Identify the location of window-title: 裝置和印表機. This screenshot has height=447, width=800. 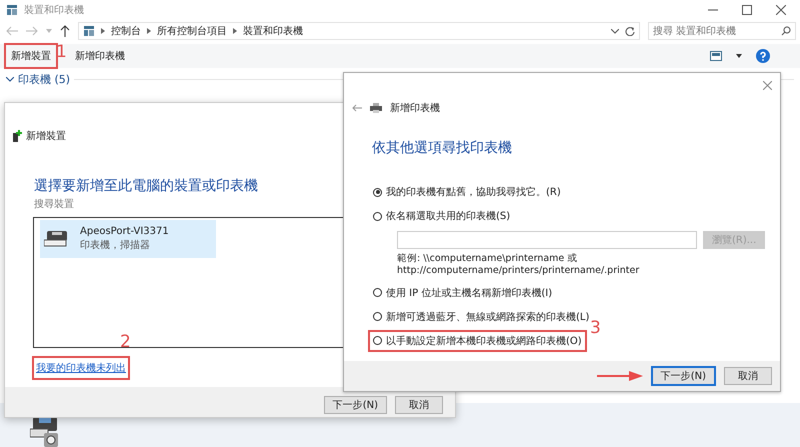
(54, 10).